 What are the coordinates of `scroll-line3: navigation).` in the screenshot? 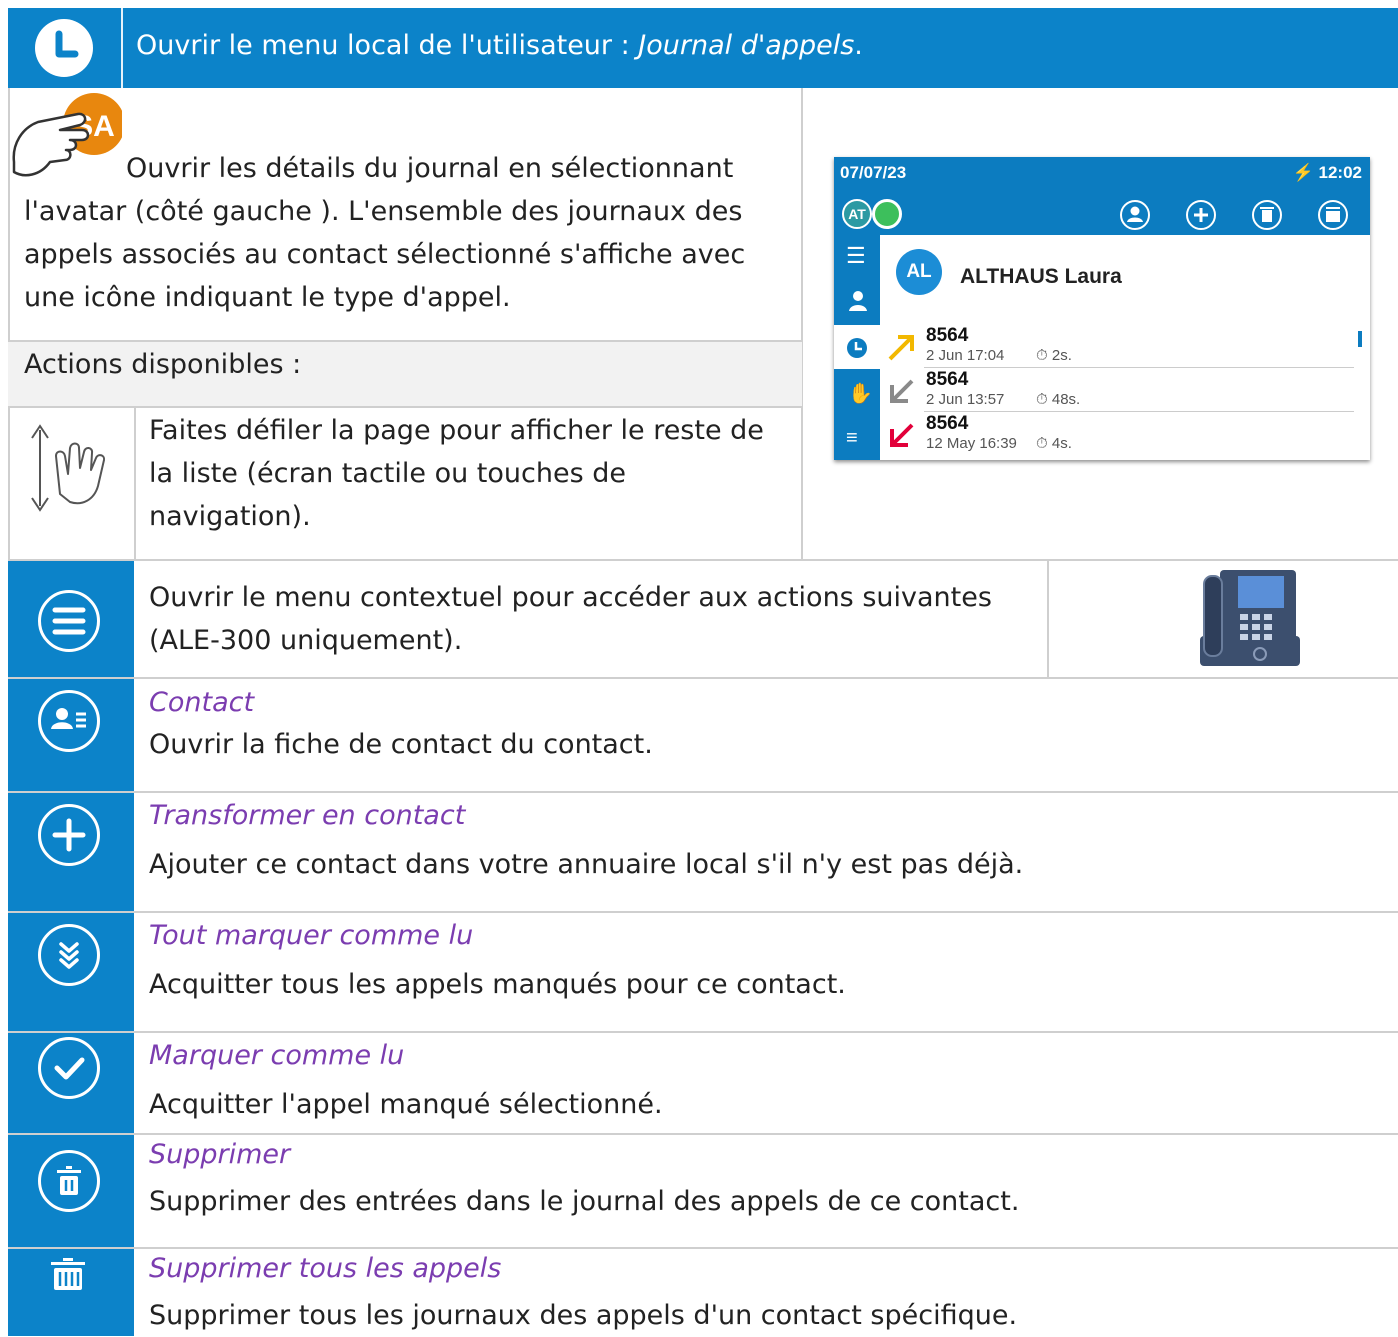 It's located at (230, 516).